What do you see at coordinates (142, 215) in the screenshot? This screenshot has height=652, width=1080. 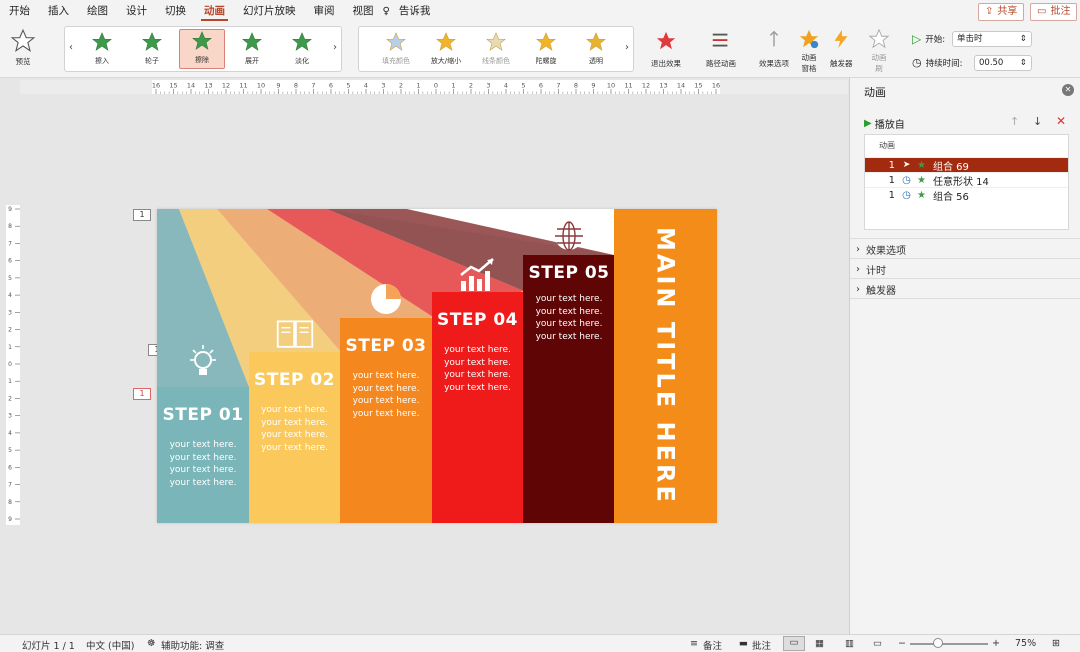 I see `animation-tag: 1` at bounding box center [142, 215].